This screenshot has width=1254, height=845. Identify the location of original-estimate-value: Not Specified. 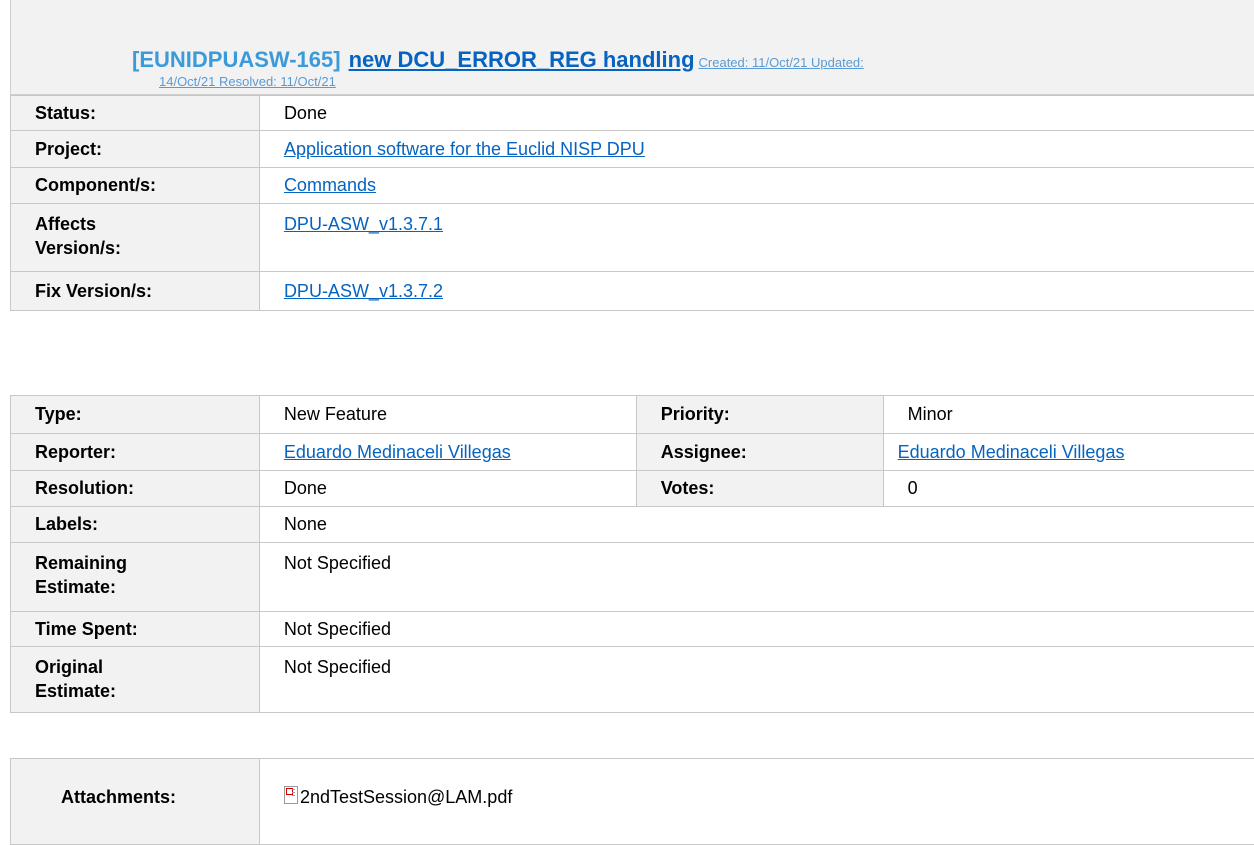
(756, 680).